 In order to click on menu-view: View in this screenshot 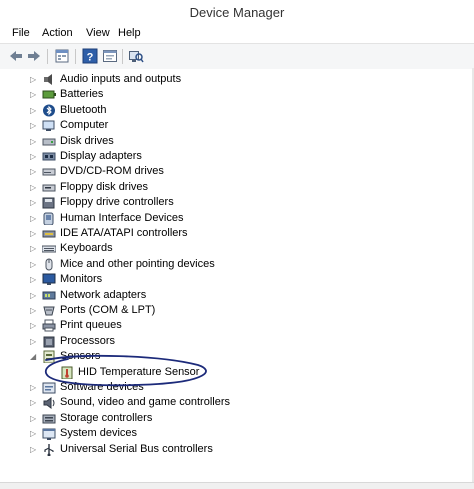, I will do `click(98, 33)`.